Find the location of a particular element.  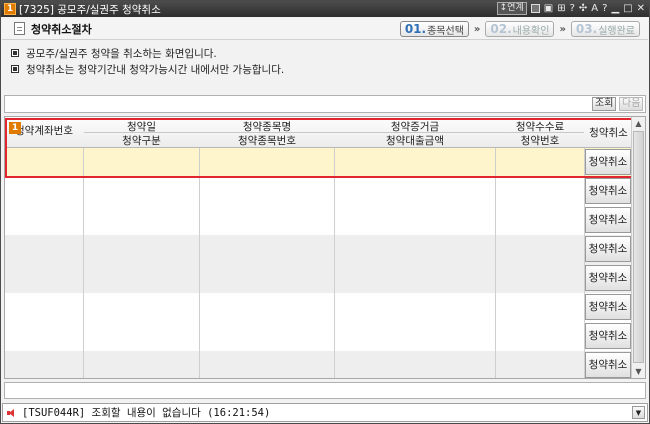

close-icon: ✕ is located at coordinates (641, 8).